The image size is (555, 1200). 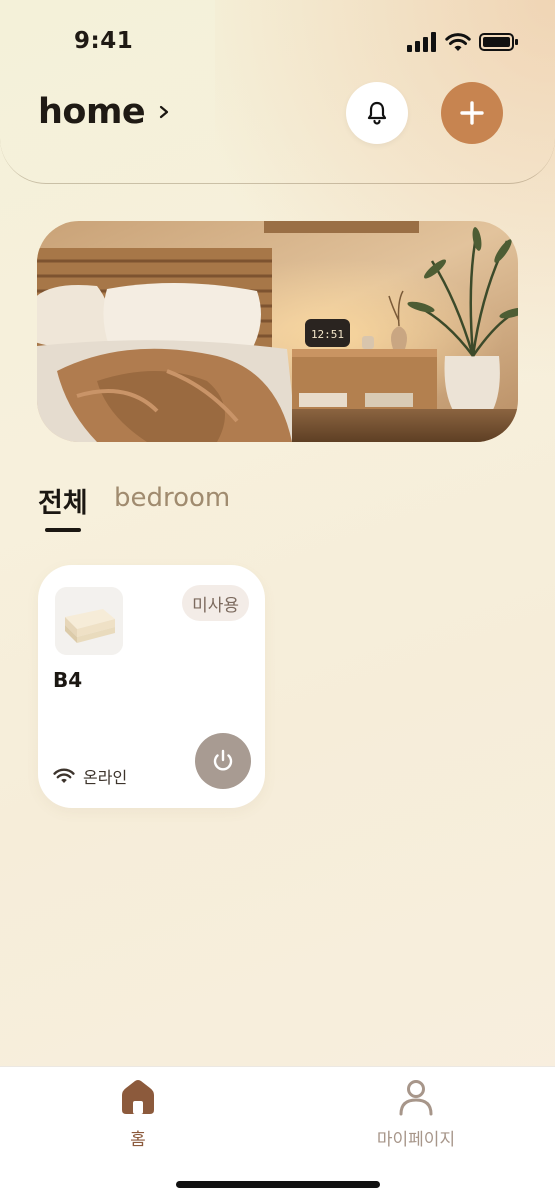 I want to click on person-icon, so click(x=416, y=1098).